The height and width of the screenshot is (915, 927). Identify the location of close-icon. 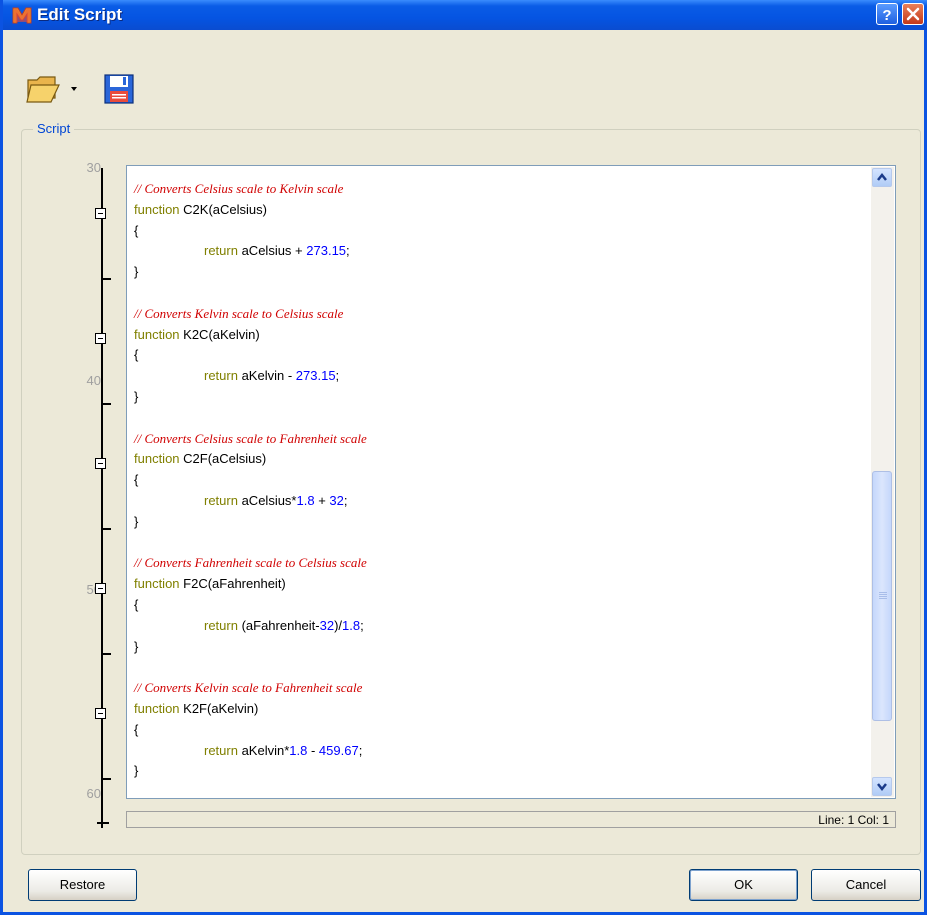
(913, 14).